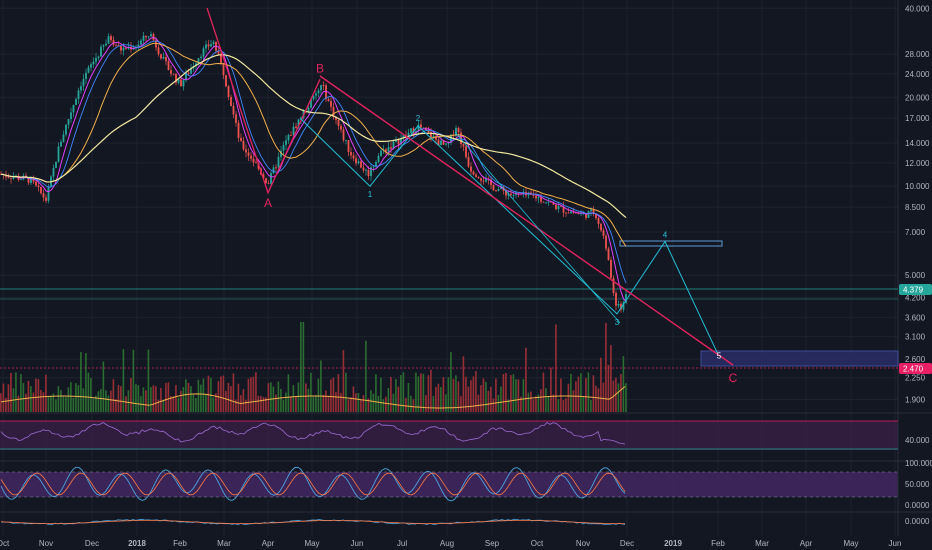  I want to click on time-tick: 2018, so click(137, 543).